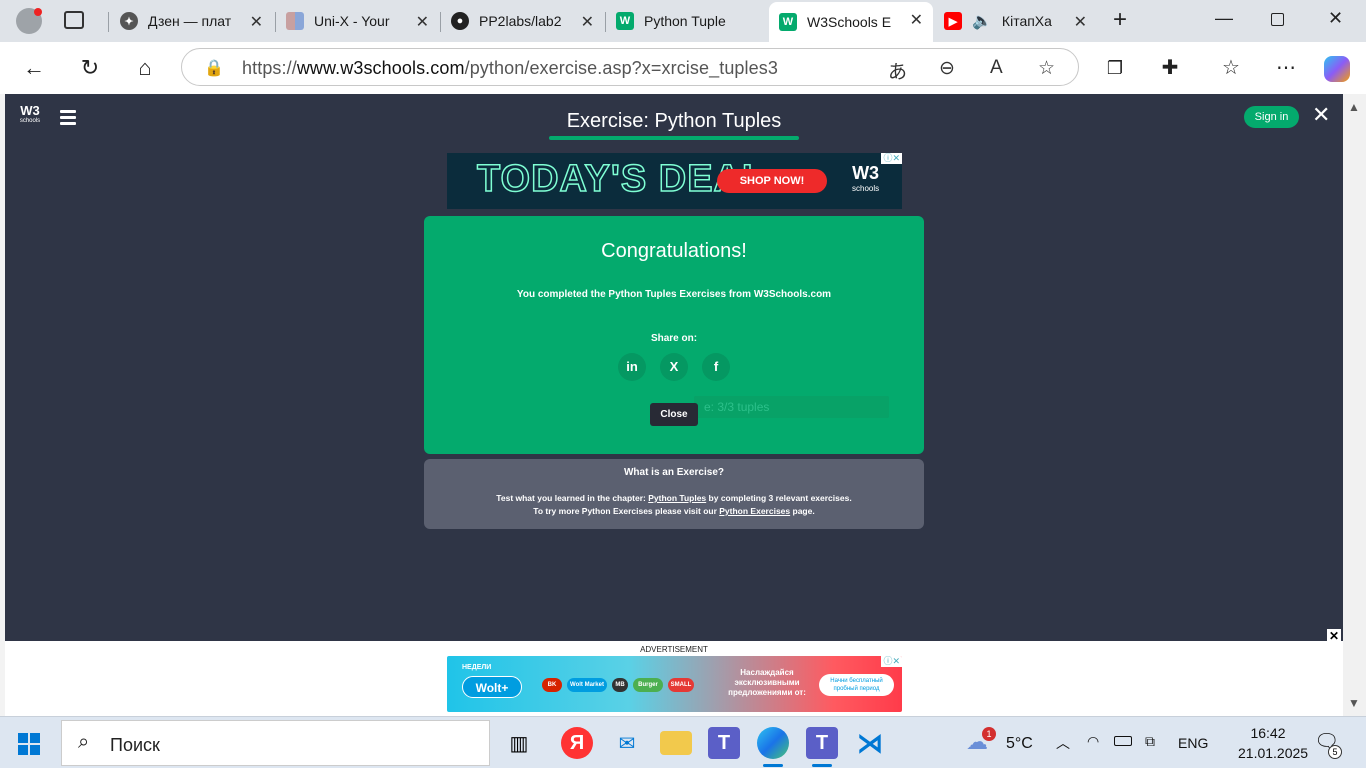 The width and height of the screenshot is (1366, 768). I want to click on refresh-icon: ↻, so click(90, 68).